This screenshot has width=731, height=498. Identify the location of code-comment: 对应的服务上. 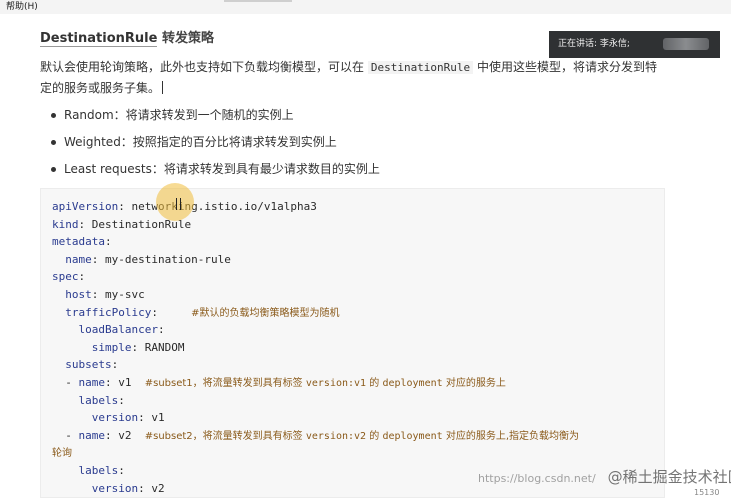
(474, 383).